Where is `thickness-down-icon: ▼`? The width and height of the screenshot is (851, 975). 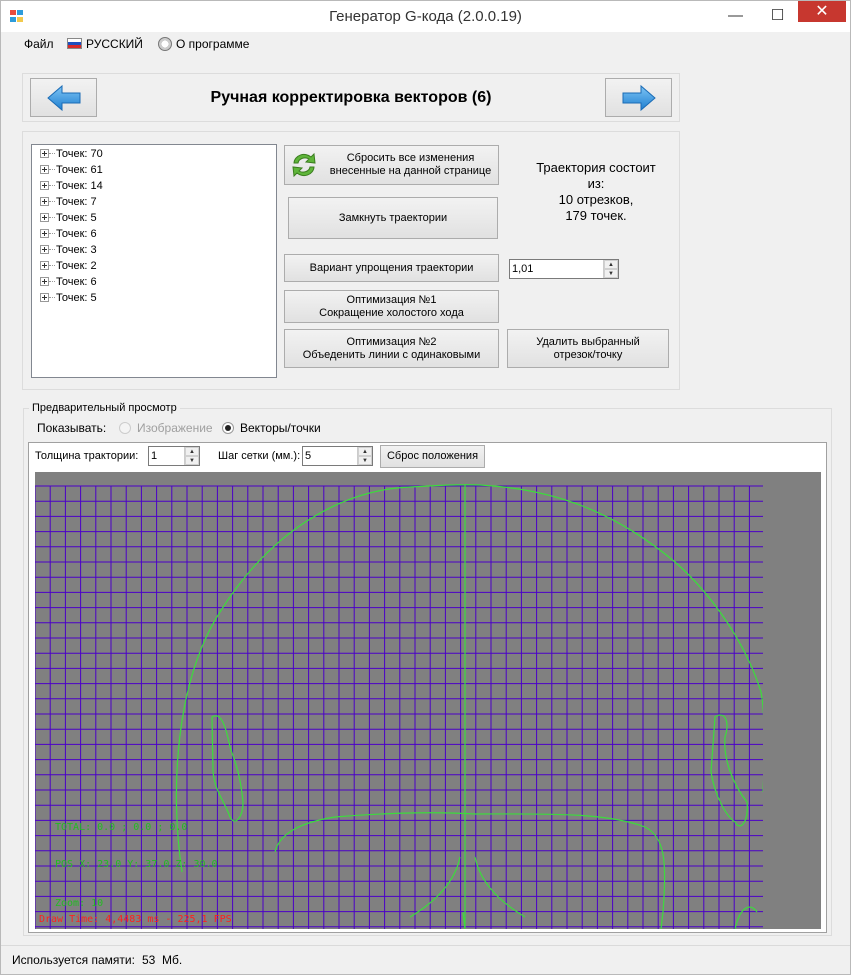 thickness-down-icon: ▼ is located at coordinates (192, 460).